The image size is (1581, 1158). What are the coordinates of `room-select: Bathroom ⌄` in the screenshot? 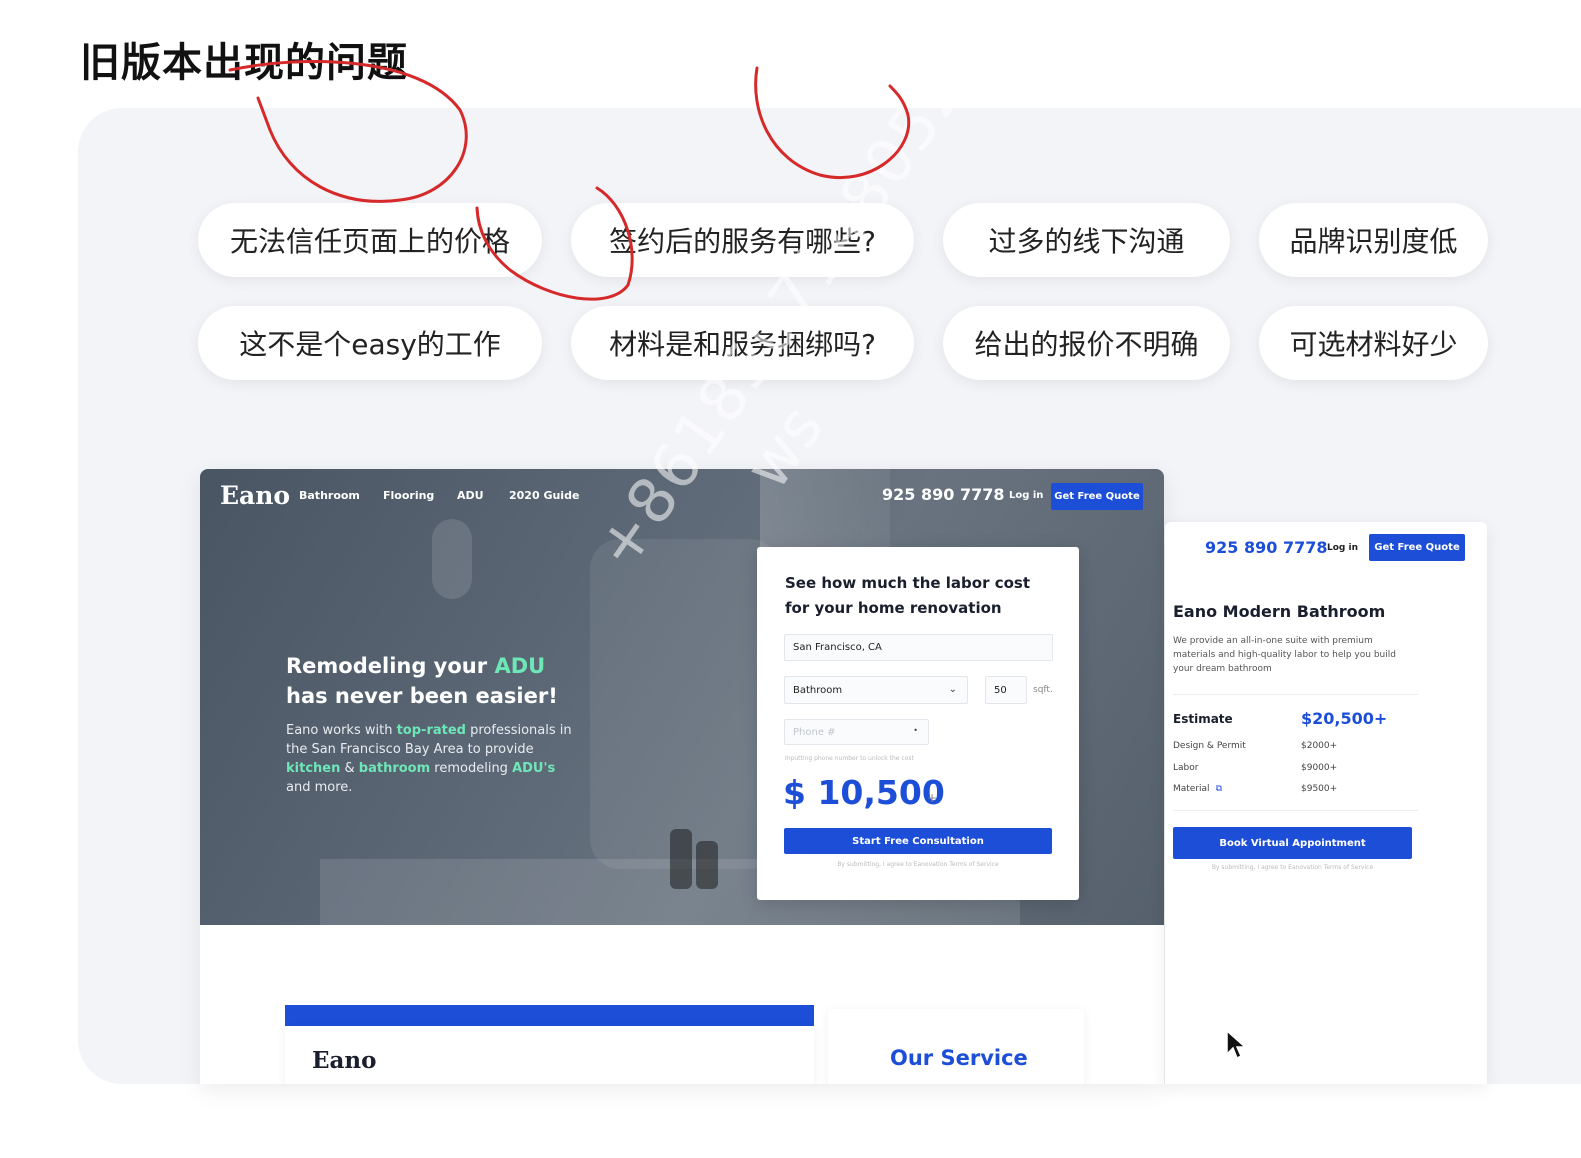 It's located at (876, 690).